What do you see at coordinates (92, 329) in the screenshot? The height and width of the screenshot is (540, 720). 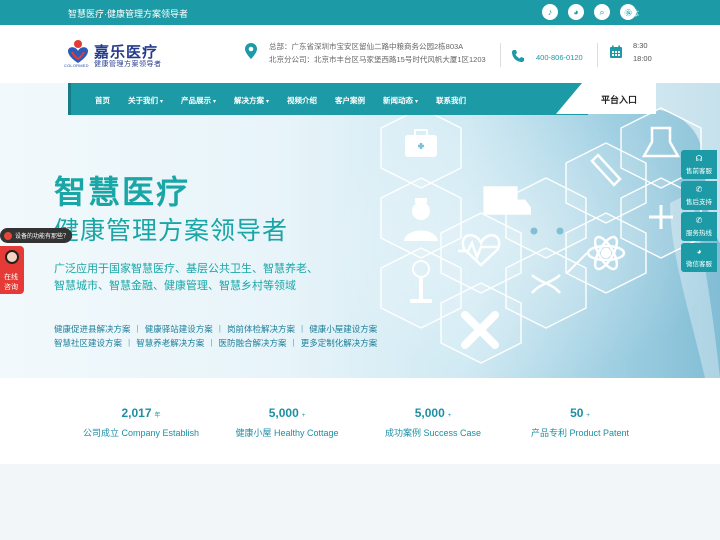 I see `solution-link: 健康促进县解决方案` at bounding box center [92, 329].